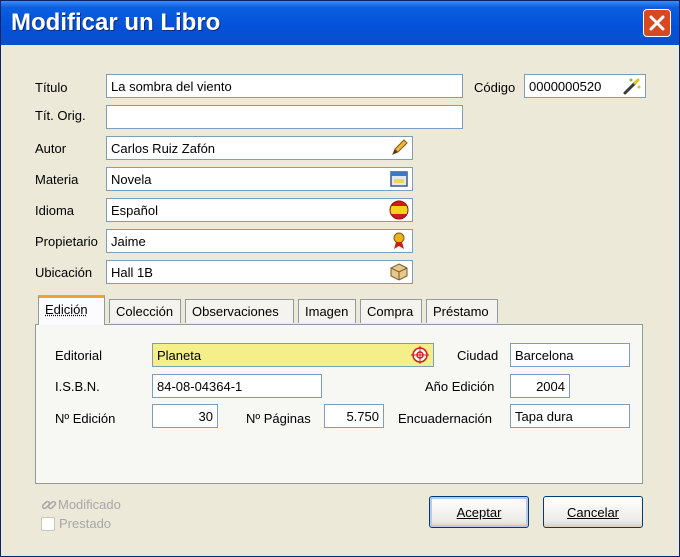 The height and width of the screenshot is (557, 680). I want to click on tab-prestamo-label: Préstamo, so click(461, 311).